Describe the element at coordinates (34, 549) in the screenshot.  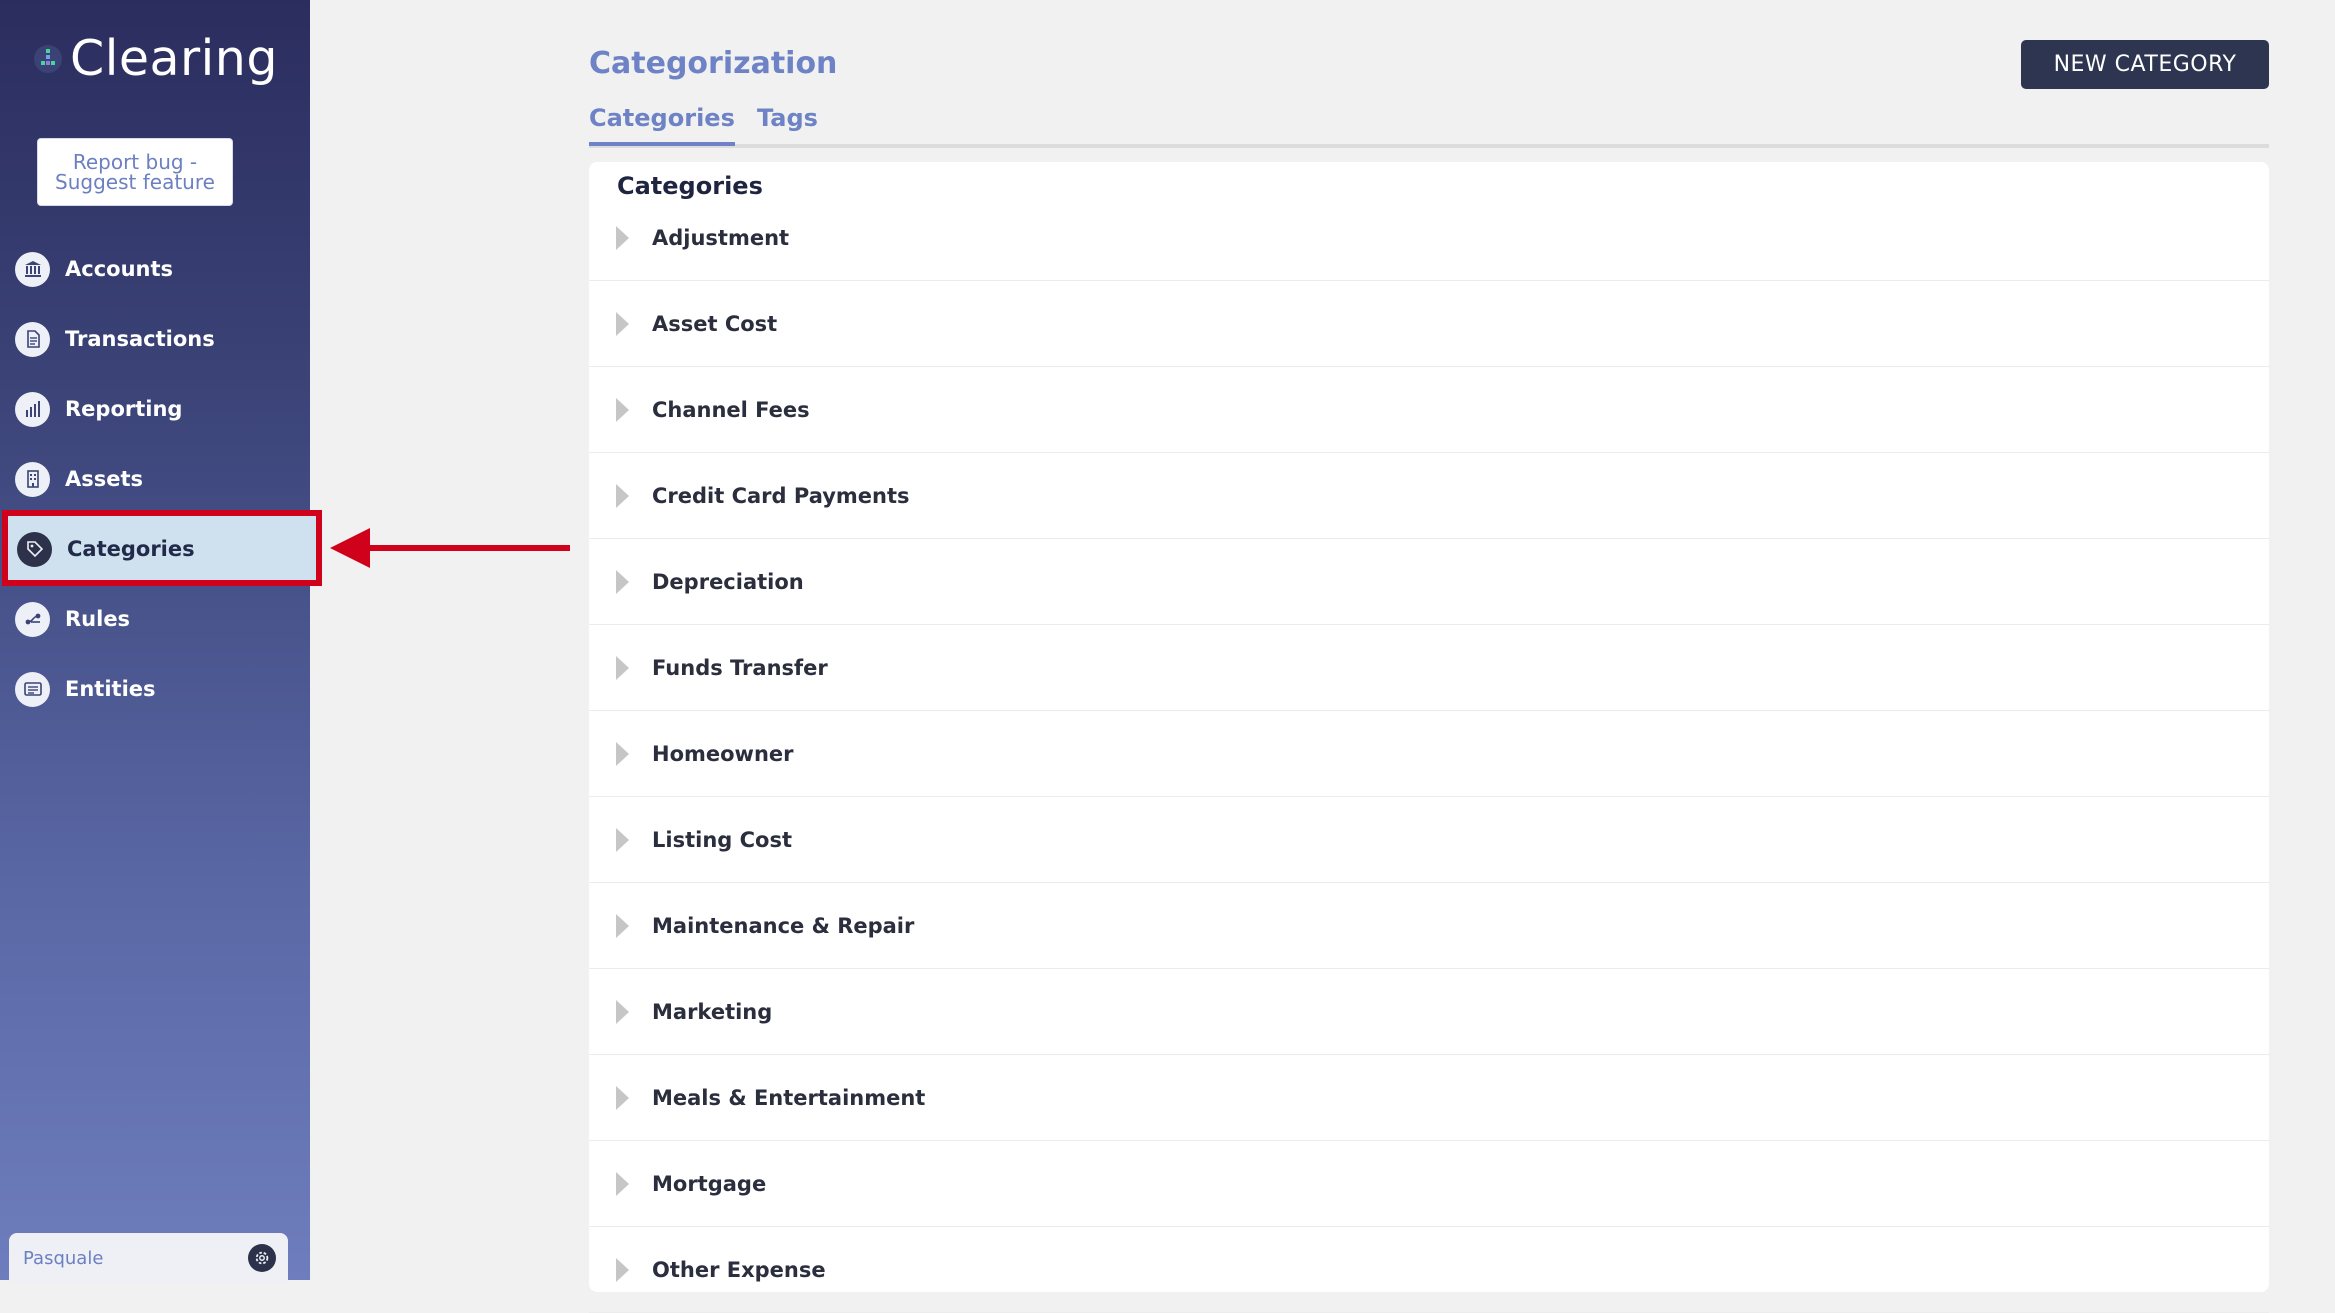
I see `tag-icon` at that location.